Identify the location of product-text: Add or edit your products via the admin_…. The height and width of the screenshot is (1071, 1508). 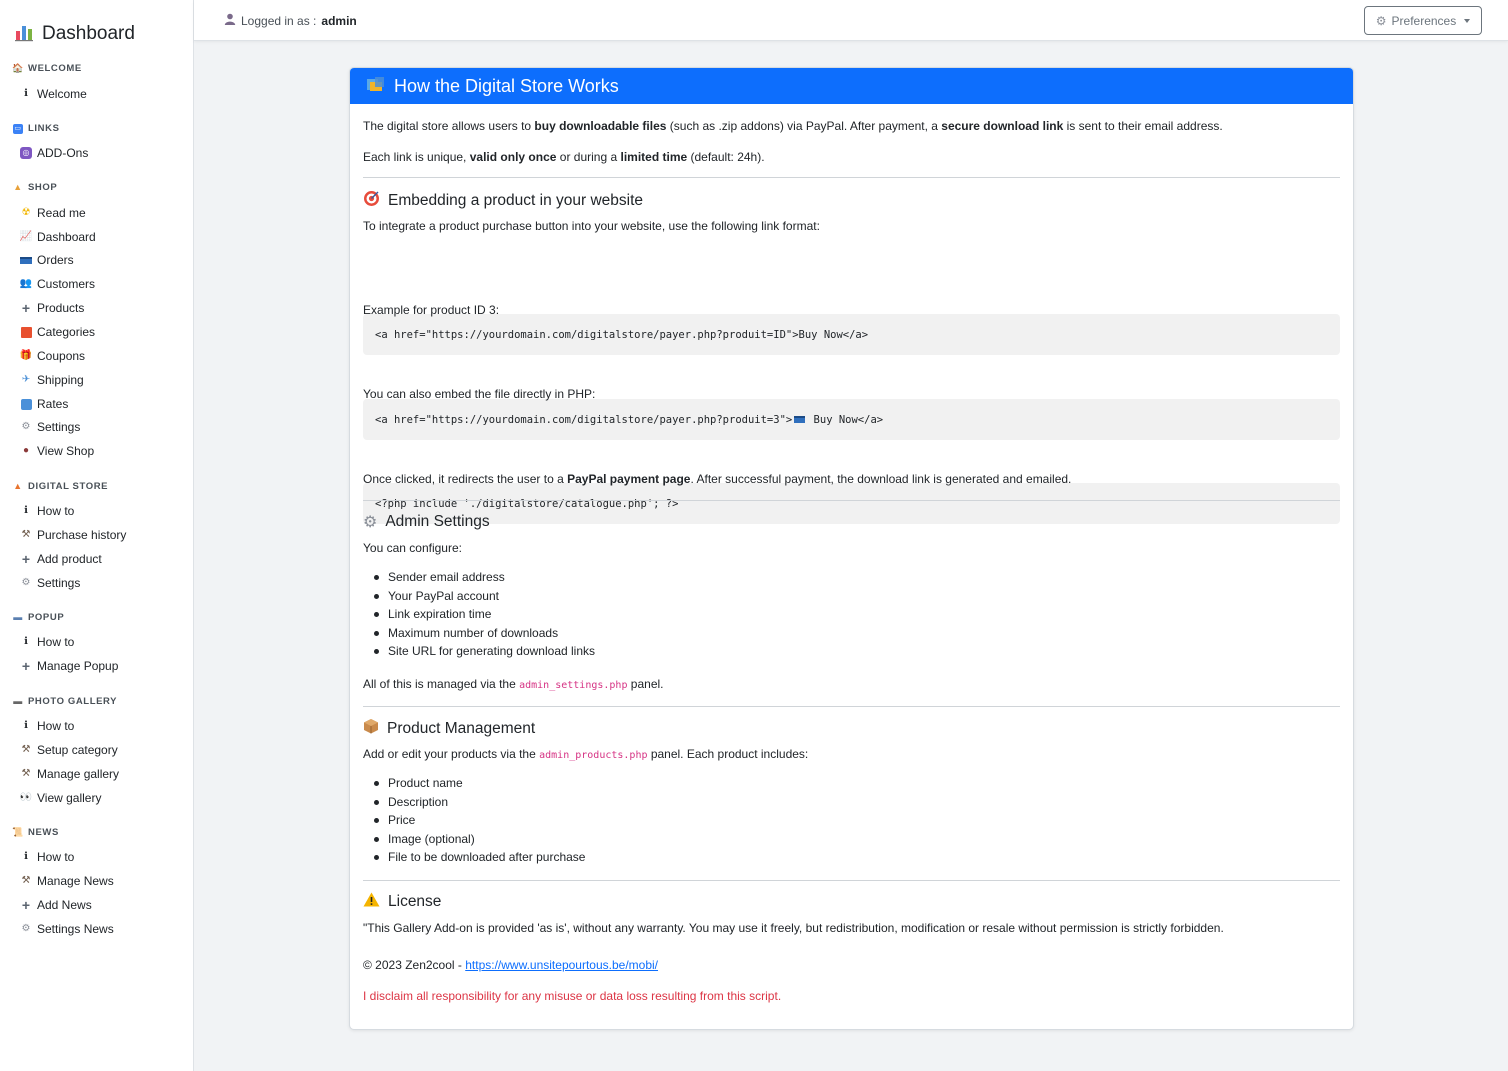
(586, 754).